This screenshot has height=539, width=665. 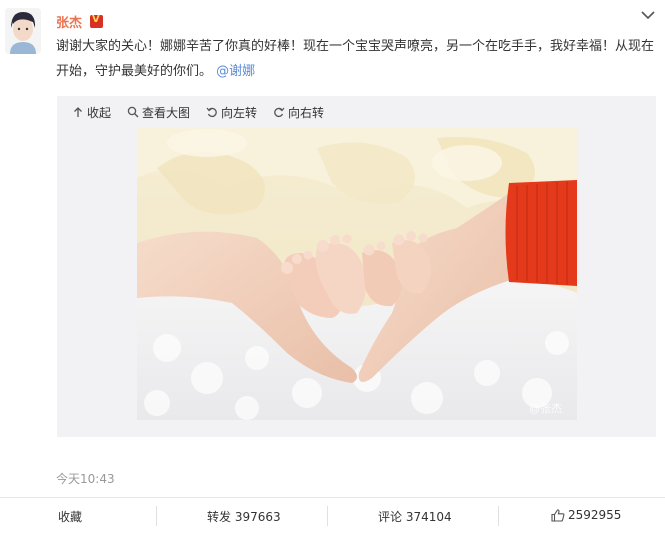 I want to click on collapse-label: 收起, so click(x=99, y=112).